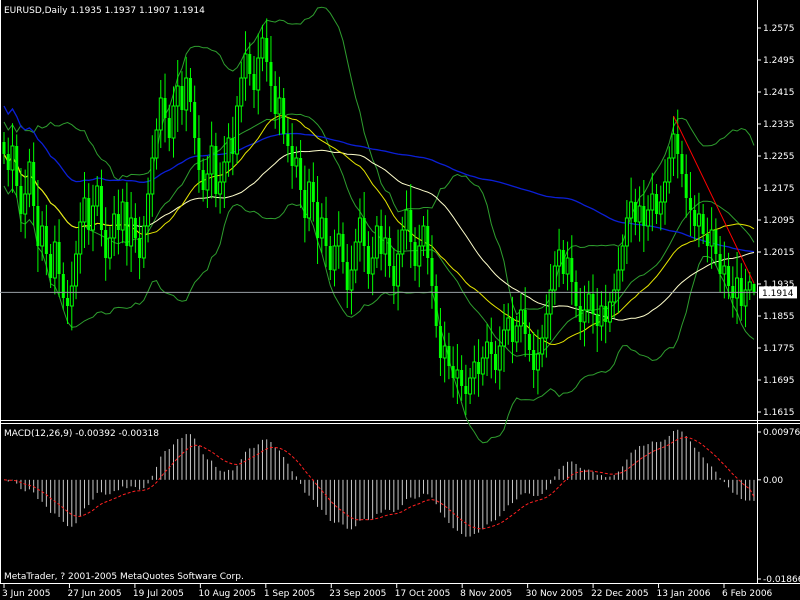 This screenshot has height=600, width=800. I want to click on price-tick-label: 1.2015, so click(779, 253).